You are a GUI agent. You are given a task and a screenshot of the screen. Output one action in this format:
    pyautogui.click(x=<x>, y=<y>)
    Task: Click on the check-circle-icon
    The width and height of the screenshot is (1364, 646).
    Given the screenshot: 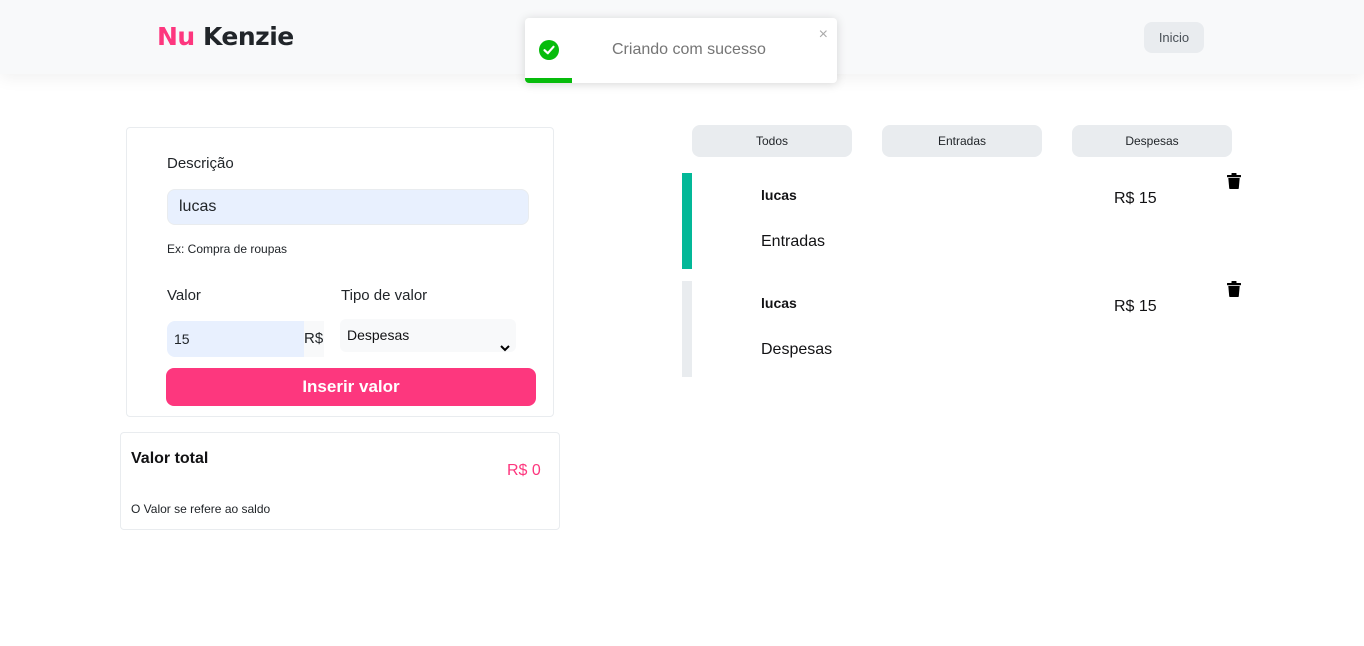 What is the action you would take?
    pyautogui.click(x=549, y=50)
    